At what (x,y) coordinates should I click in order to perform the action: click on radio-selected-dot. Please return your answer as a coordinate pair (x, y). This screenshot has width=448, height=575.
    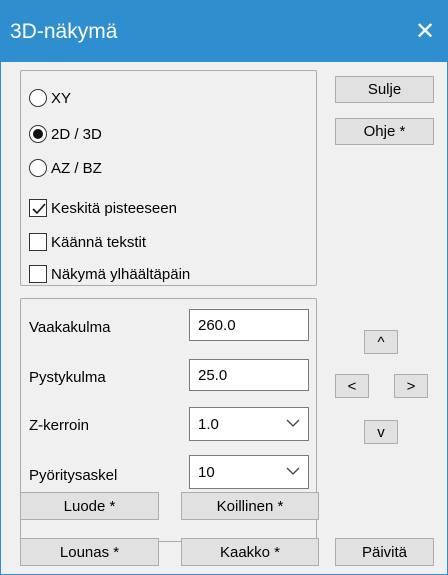
    Looking at the image, I should click on (38, 134).